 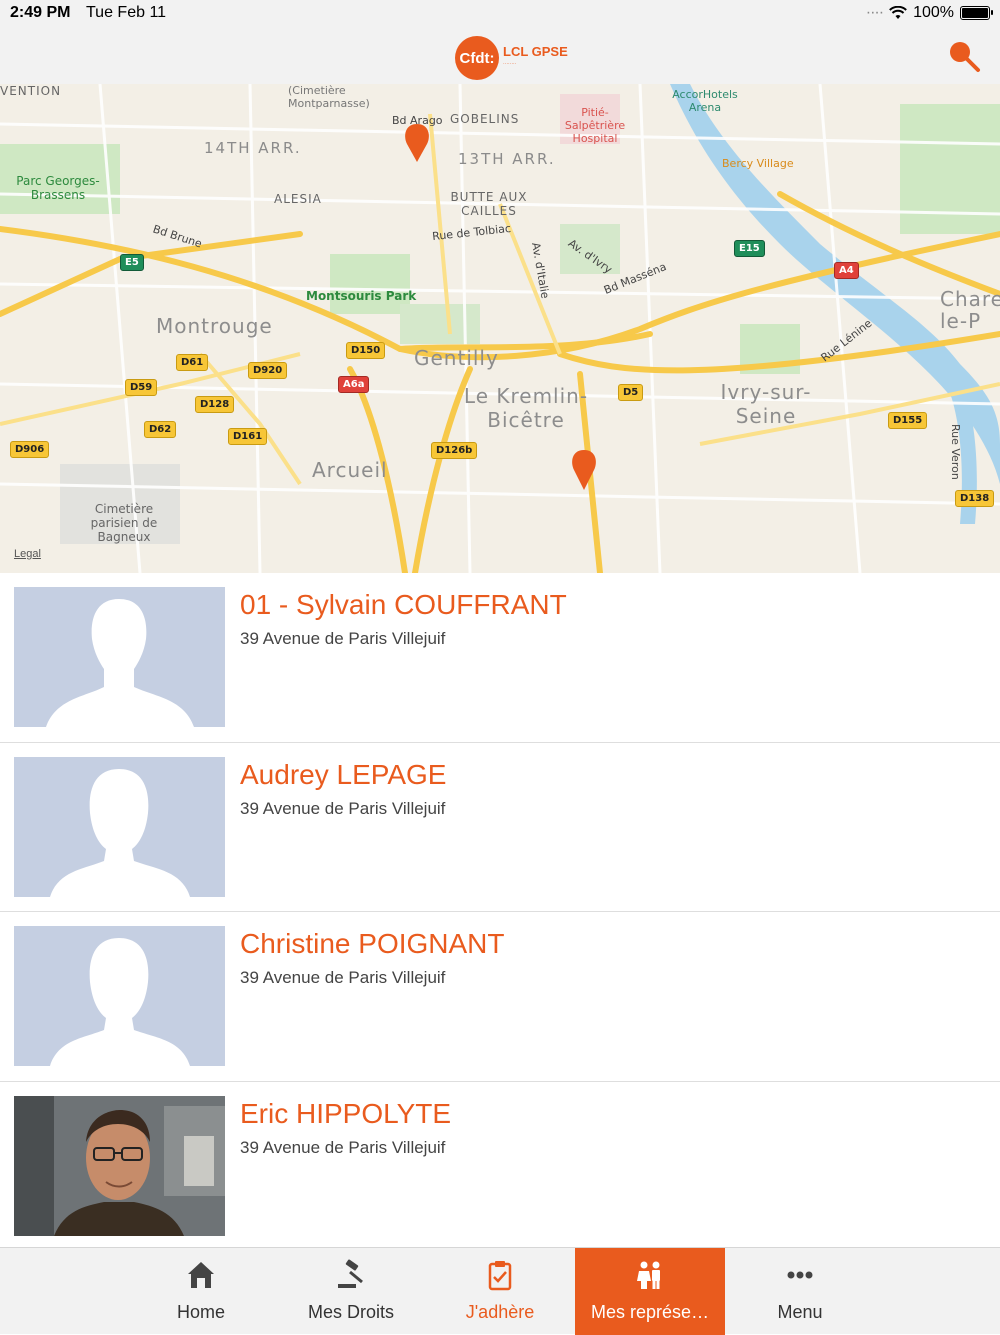 I want to click on rep-name: Eric HIPPOLYTE, so click(x=346, y=1113).